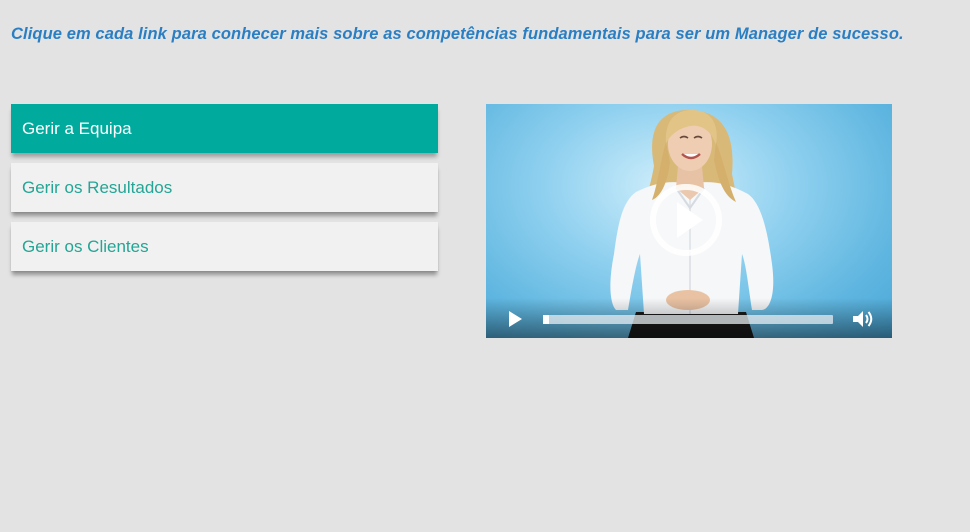 The height and width of the screenshot is (532, 970). I want to click on play-circle-icon, so click(686, 220).